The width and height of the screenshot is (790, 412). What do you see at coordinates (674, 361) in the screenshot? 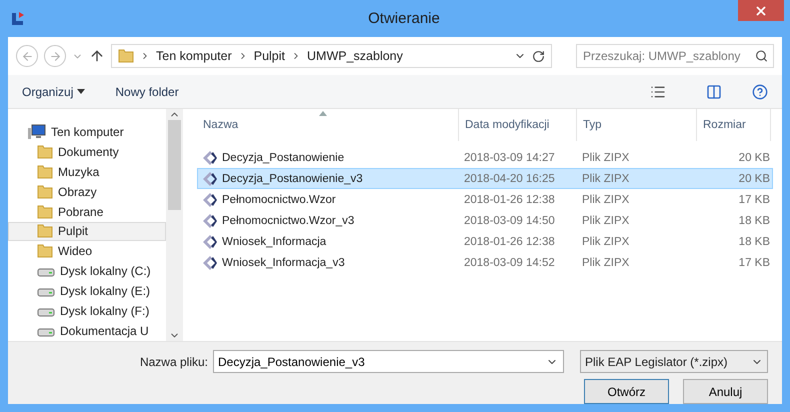
I see `file-type-dropdown: Plik EAP Legislator (*.zipx)` at bounding box center [674, 361].